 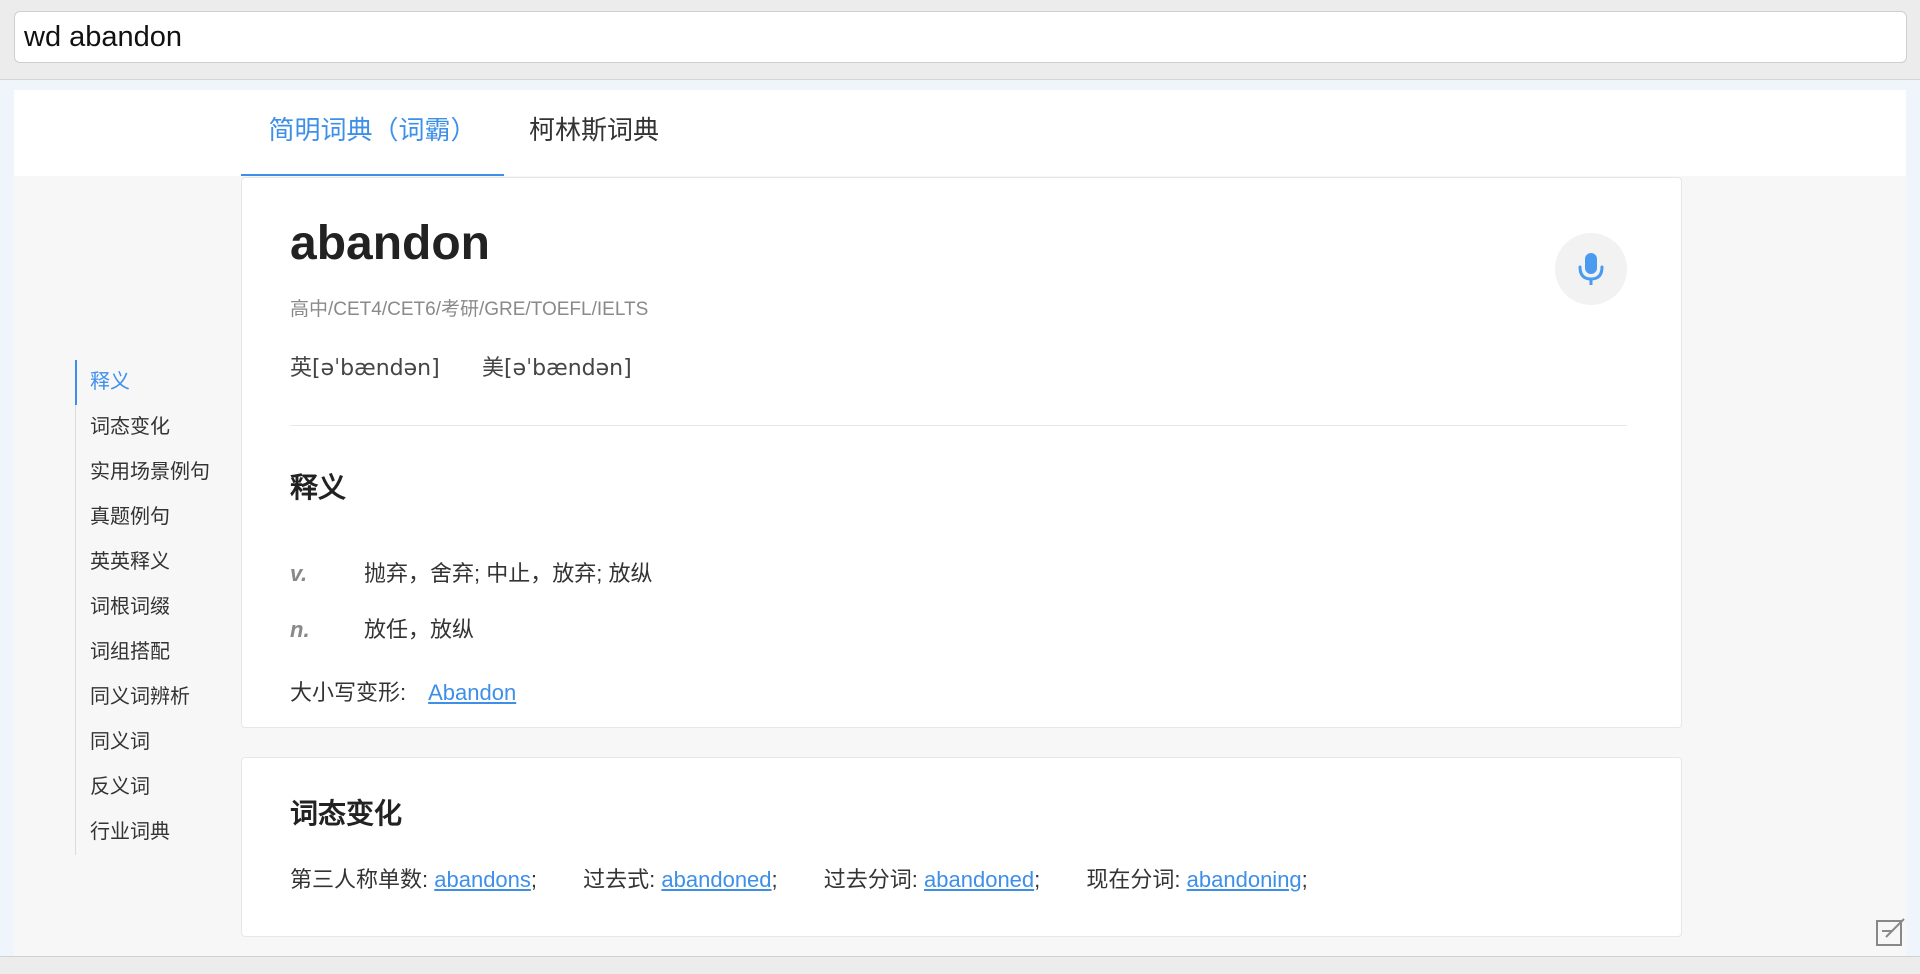 I want to click on tab-collins: 柯林斯词典, so click(x=594, y=133).